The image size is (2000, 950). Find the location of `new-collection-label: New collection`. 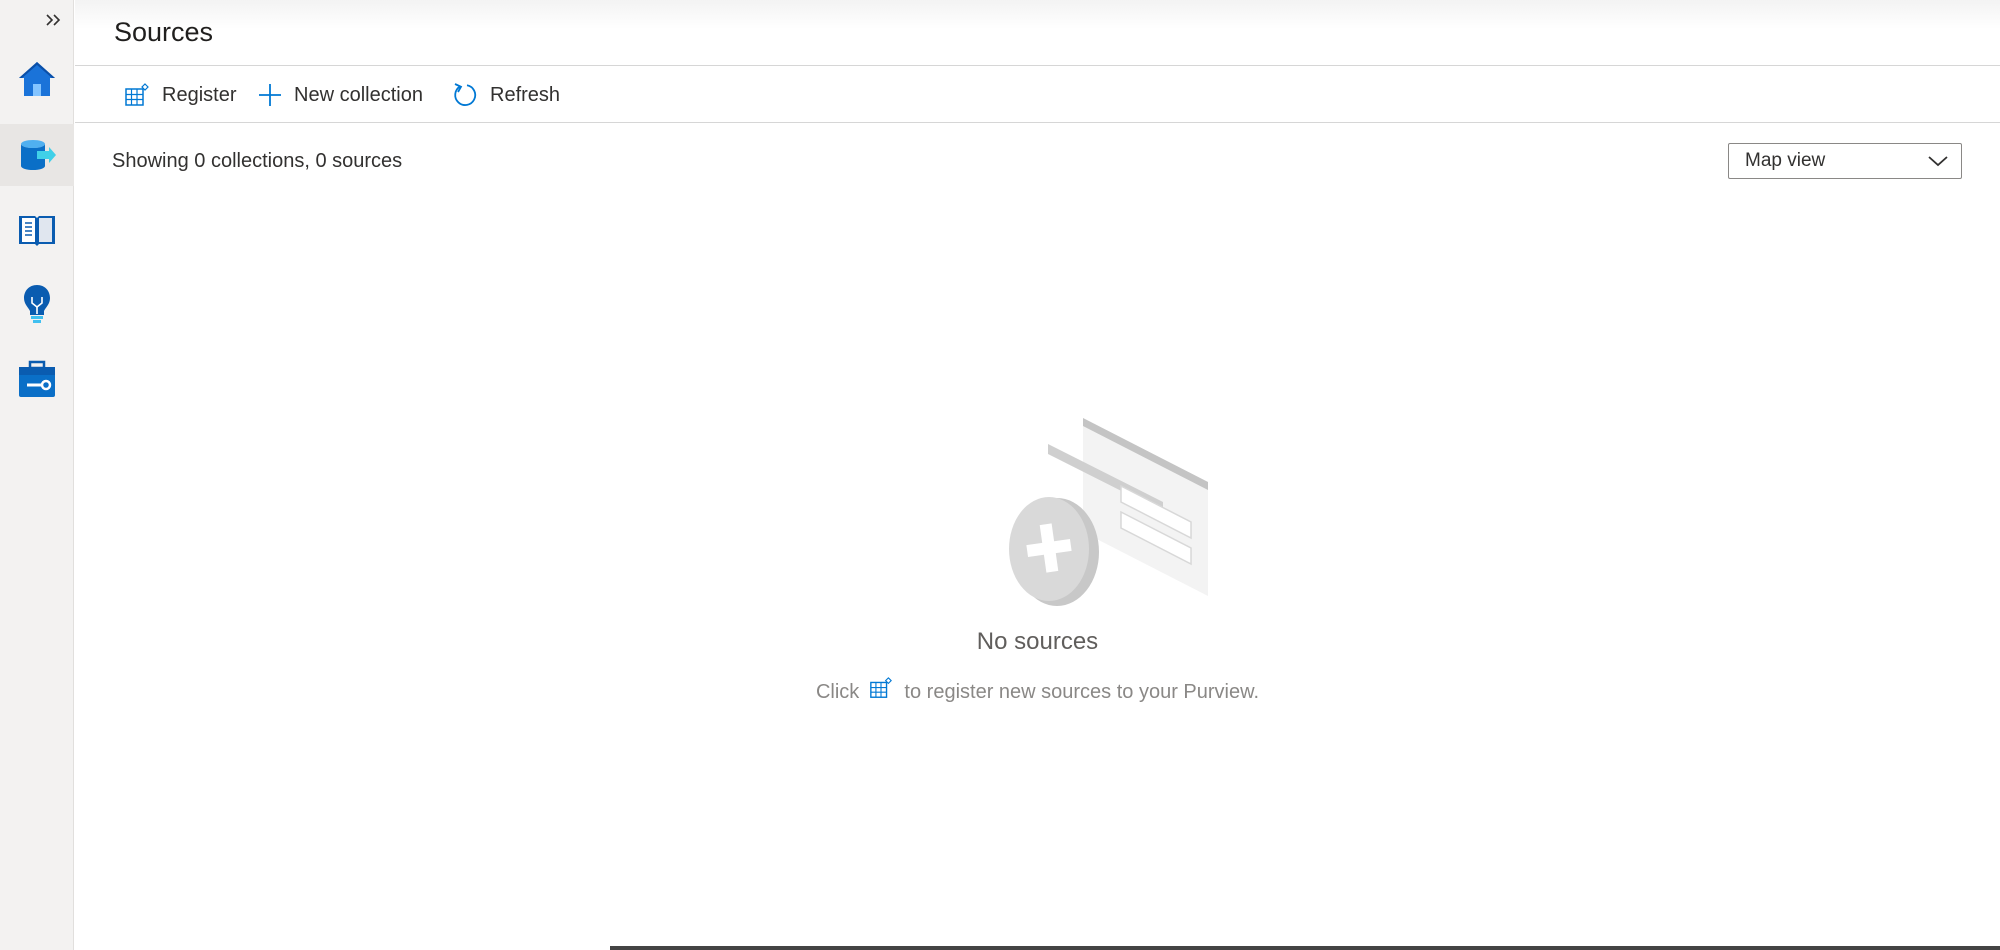

new-collection-label: New collection is located at coordinates (358, 94).